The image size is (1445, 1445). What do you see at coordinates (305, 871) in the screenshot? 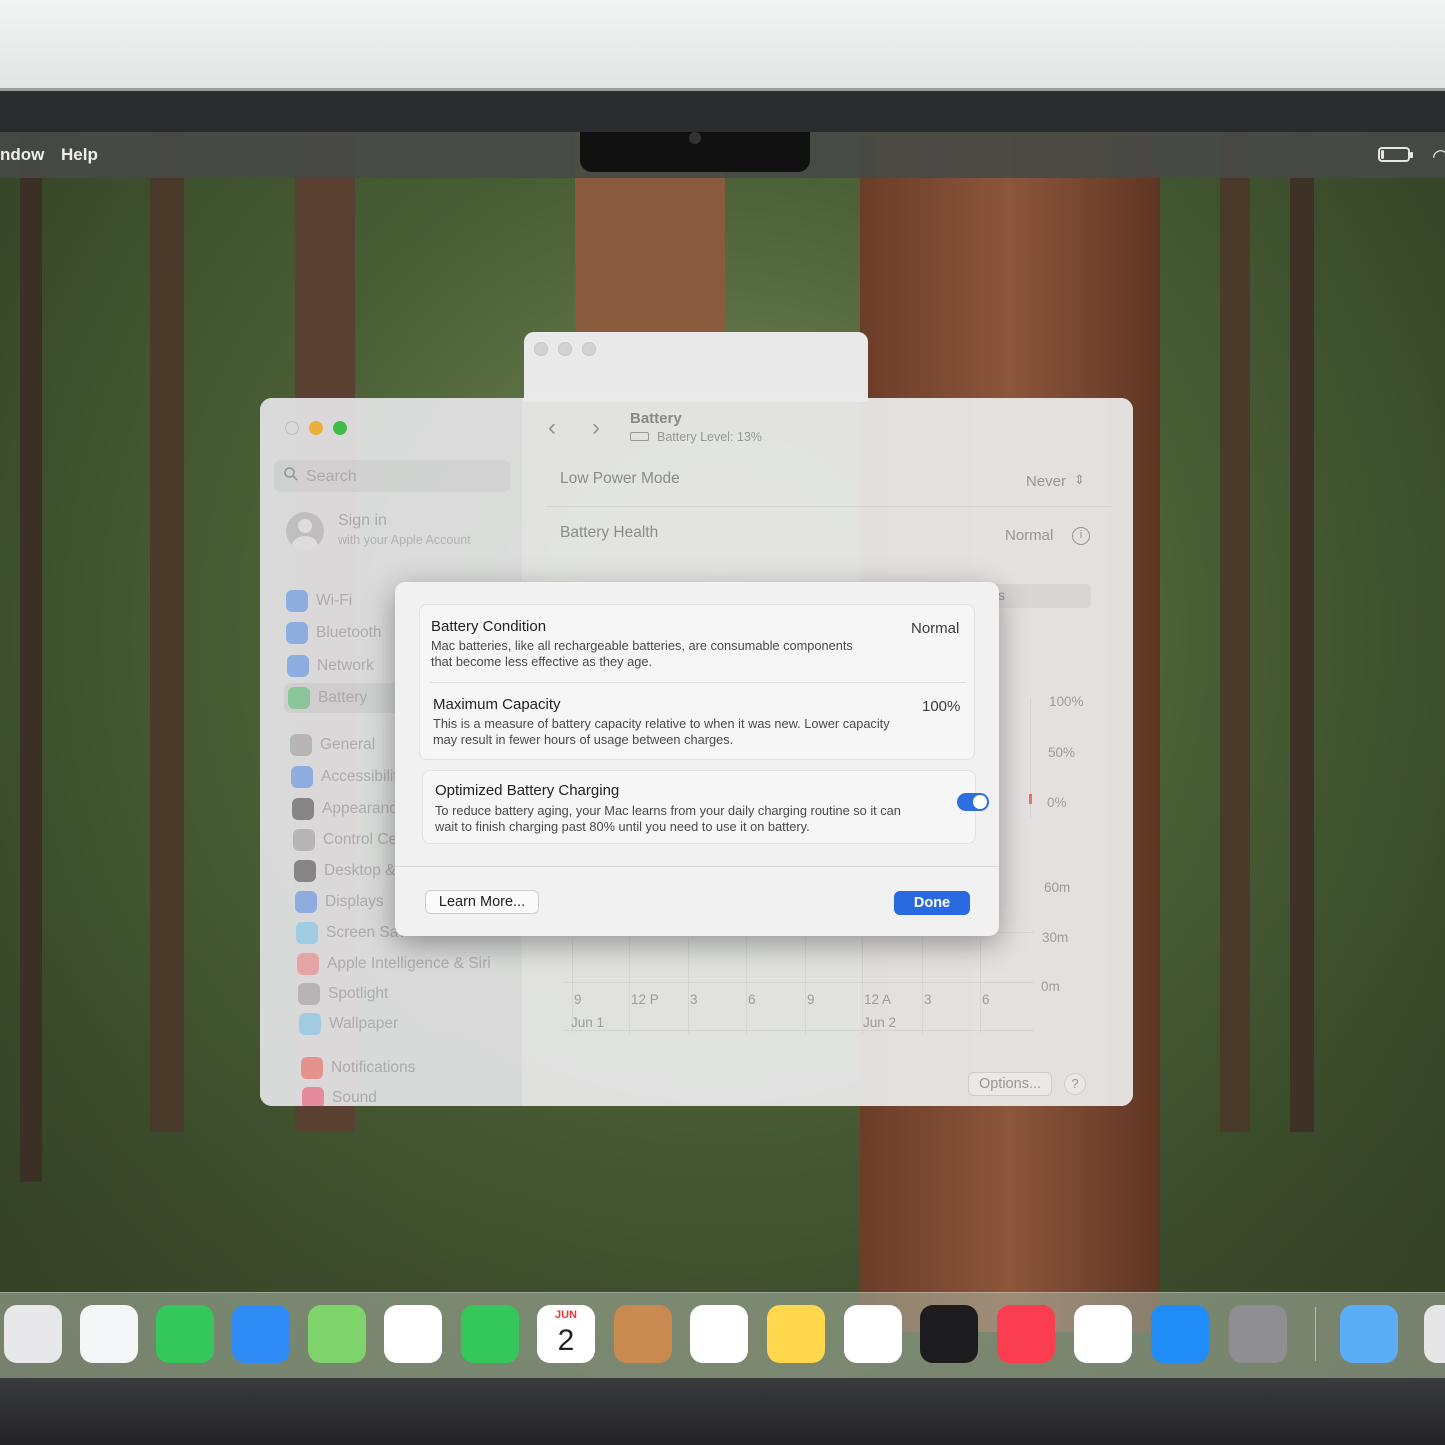
I see `desktop-icon` at bounding box center [305, 871].